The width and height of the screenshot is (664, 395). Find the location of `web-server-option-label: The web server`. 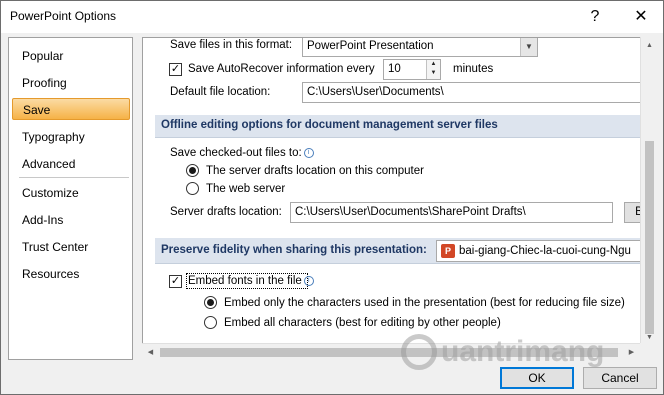

web-server-option-label: The web server is located at coordinates (246, 189).